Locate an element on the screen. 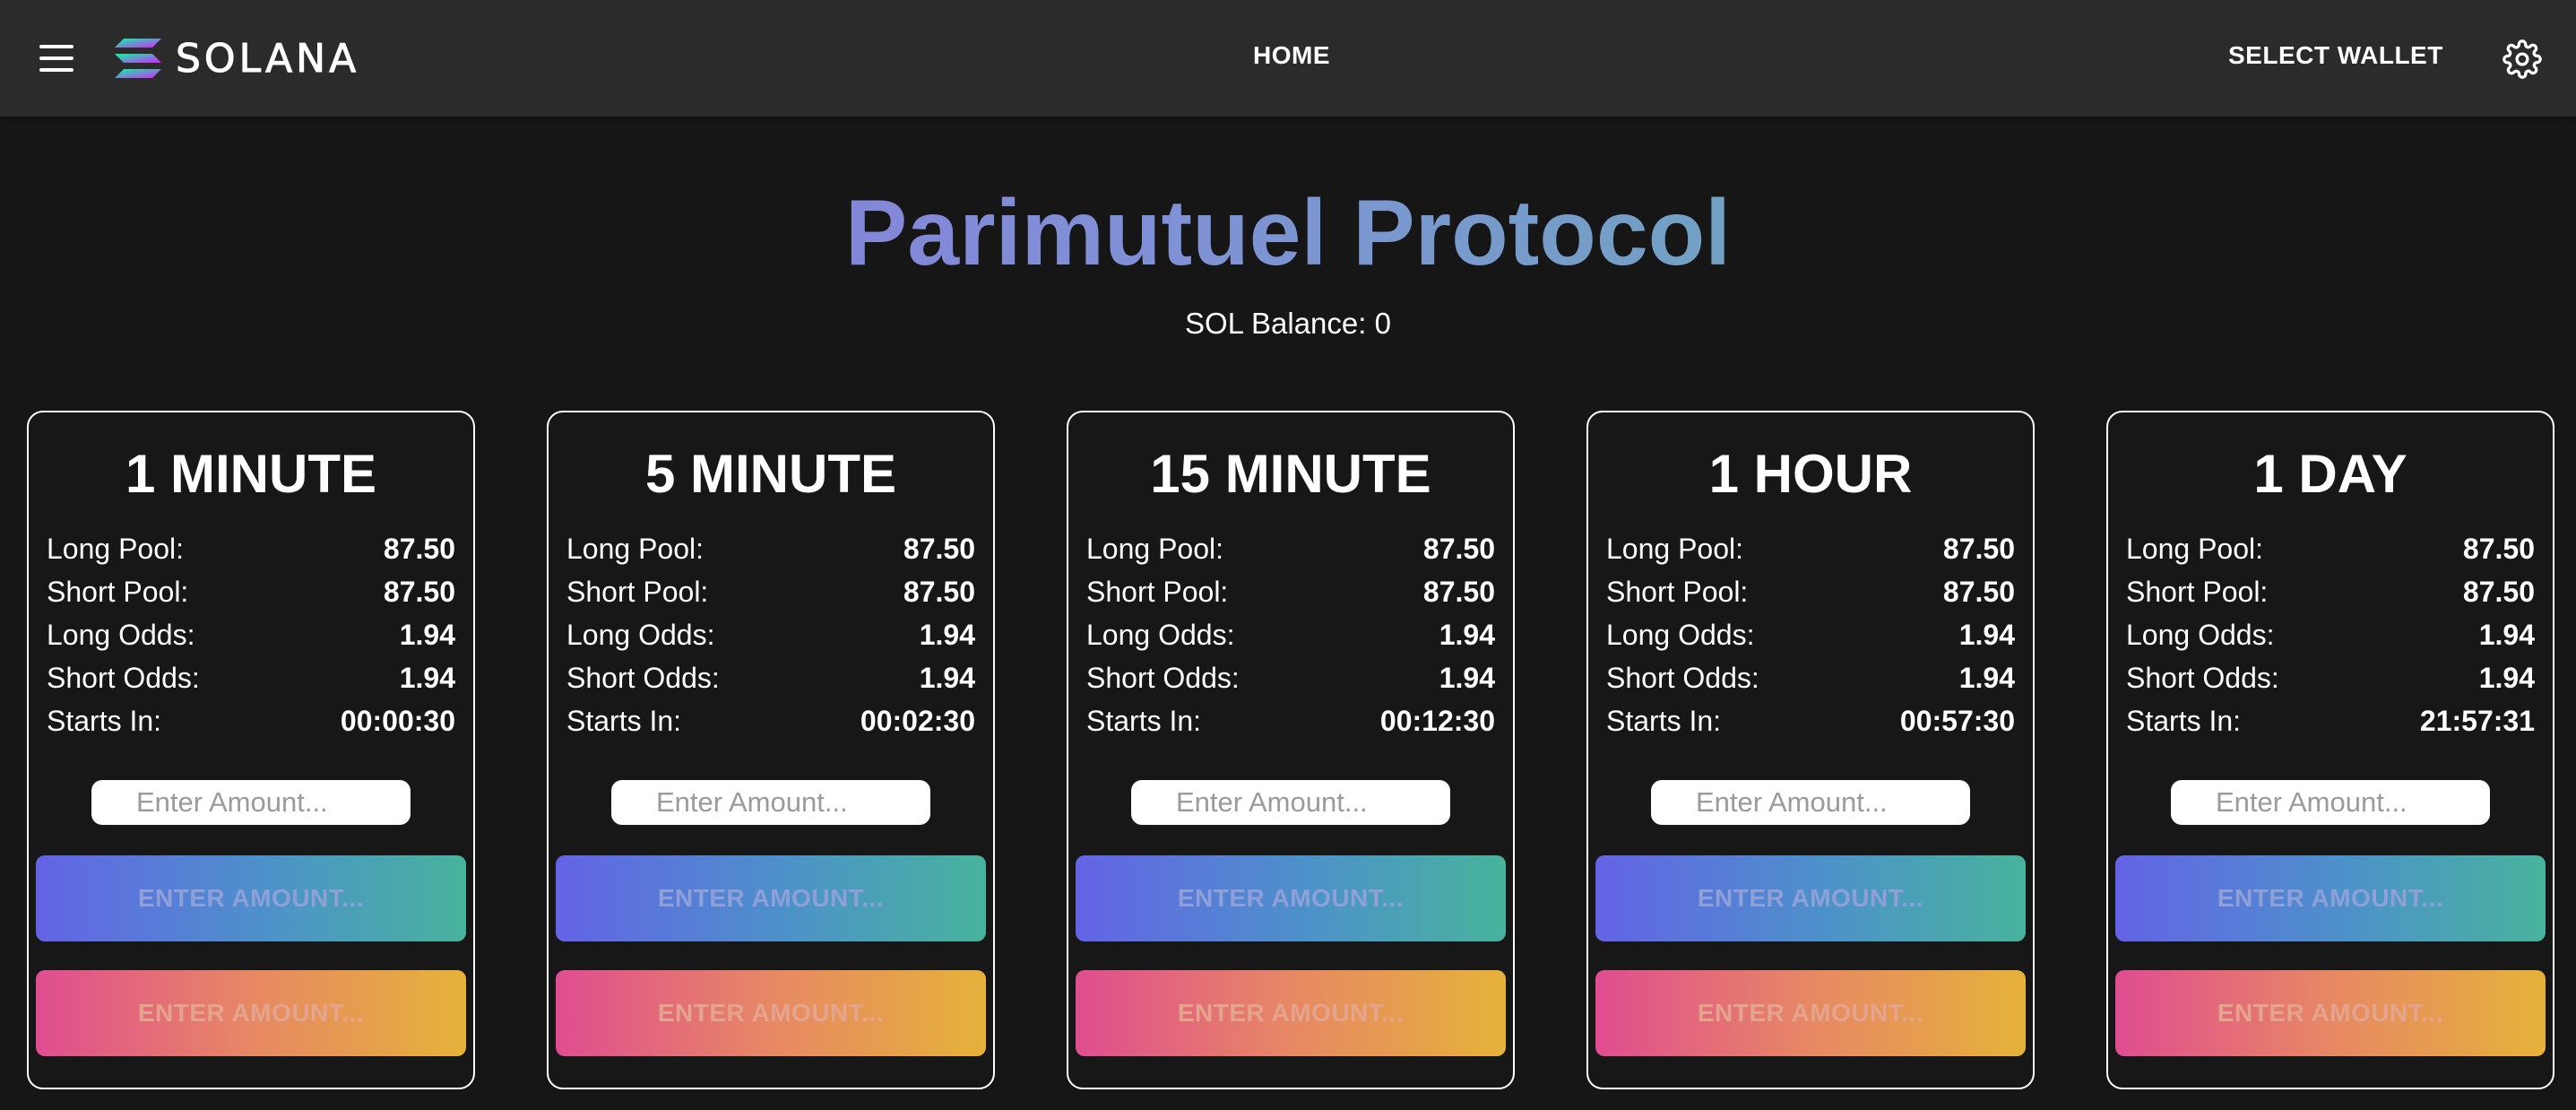 The image size is (2576, 1110). solana-logo: SOLANA is located at coordinates (237, 58).